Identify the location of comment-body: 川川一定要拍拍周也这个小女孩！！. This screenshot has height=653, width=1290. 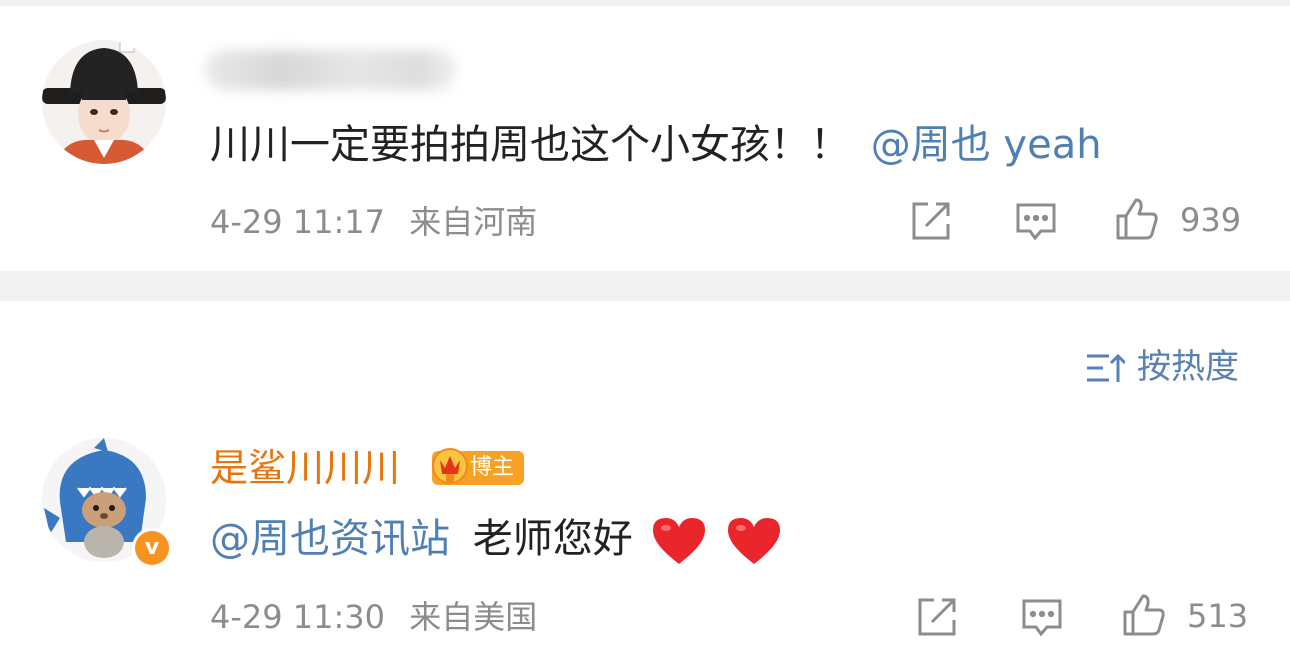
(530, 145).